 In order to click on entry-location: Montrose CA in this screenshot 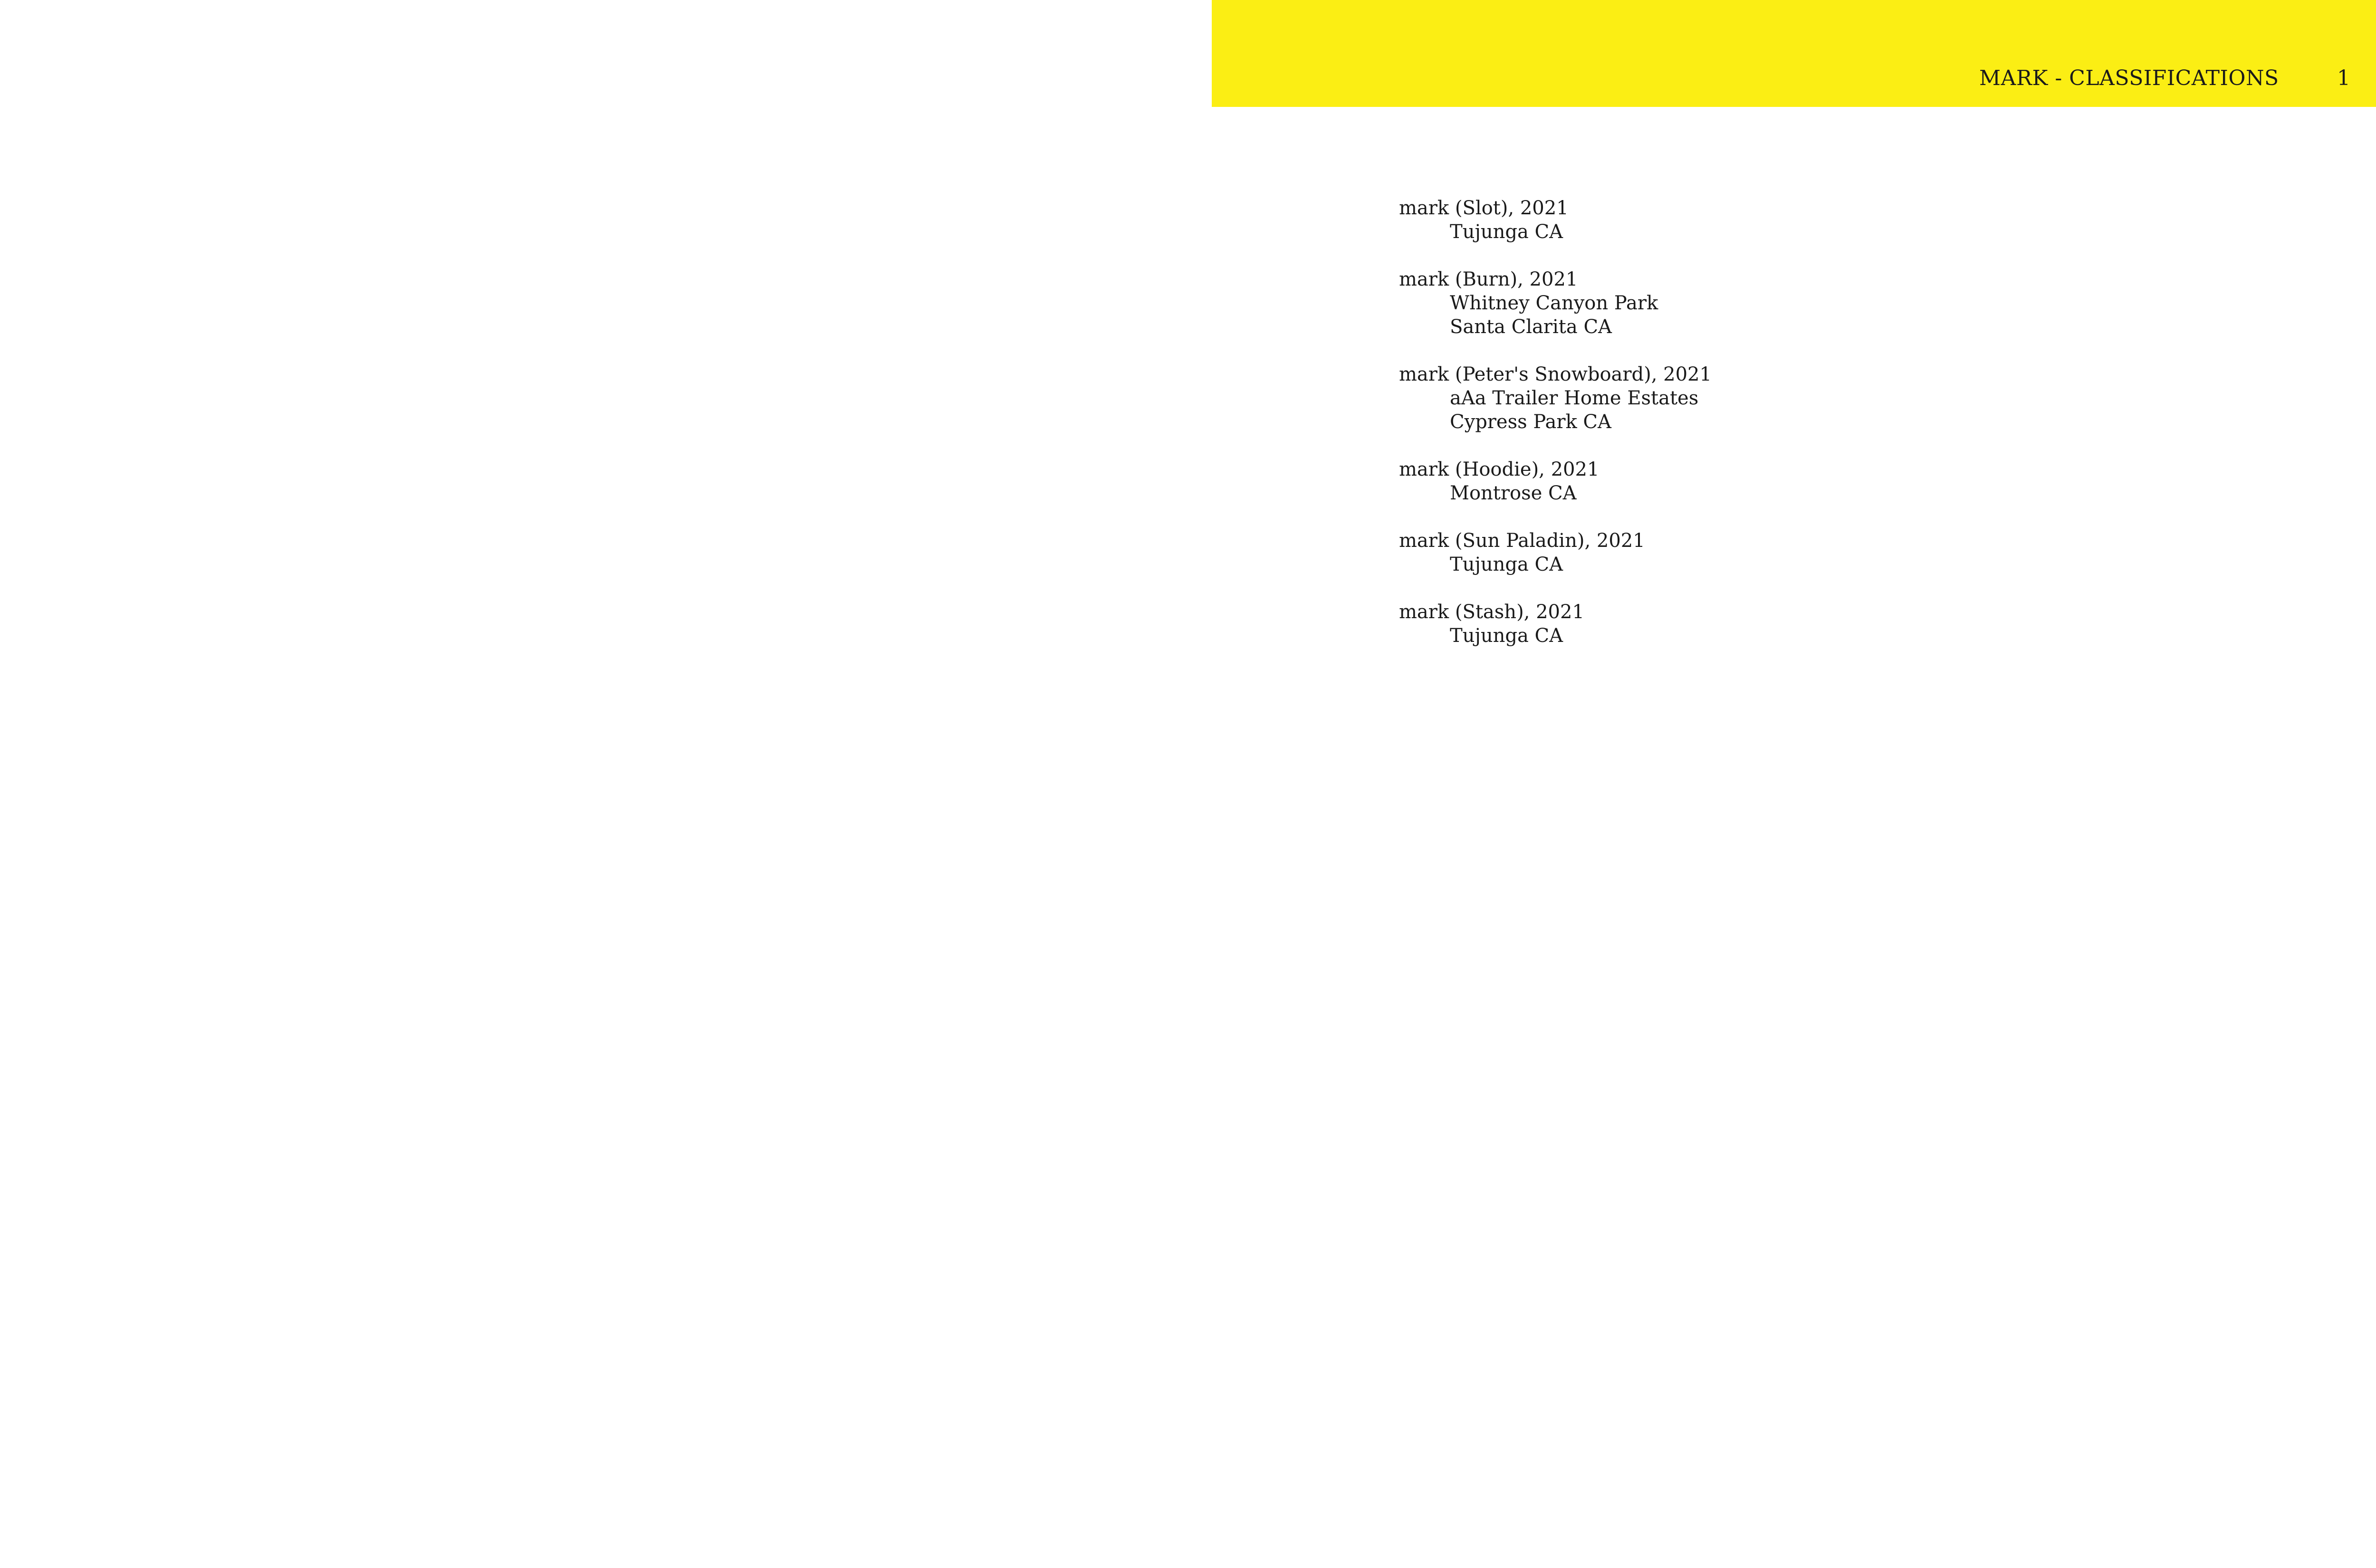, I will do `click(1513, 493)`.